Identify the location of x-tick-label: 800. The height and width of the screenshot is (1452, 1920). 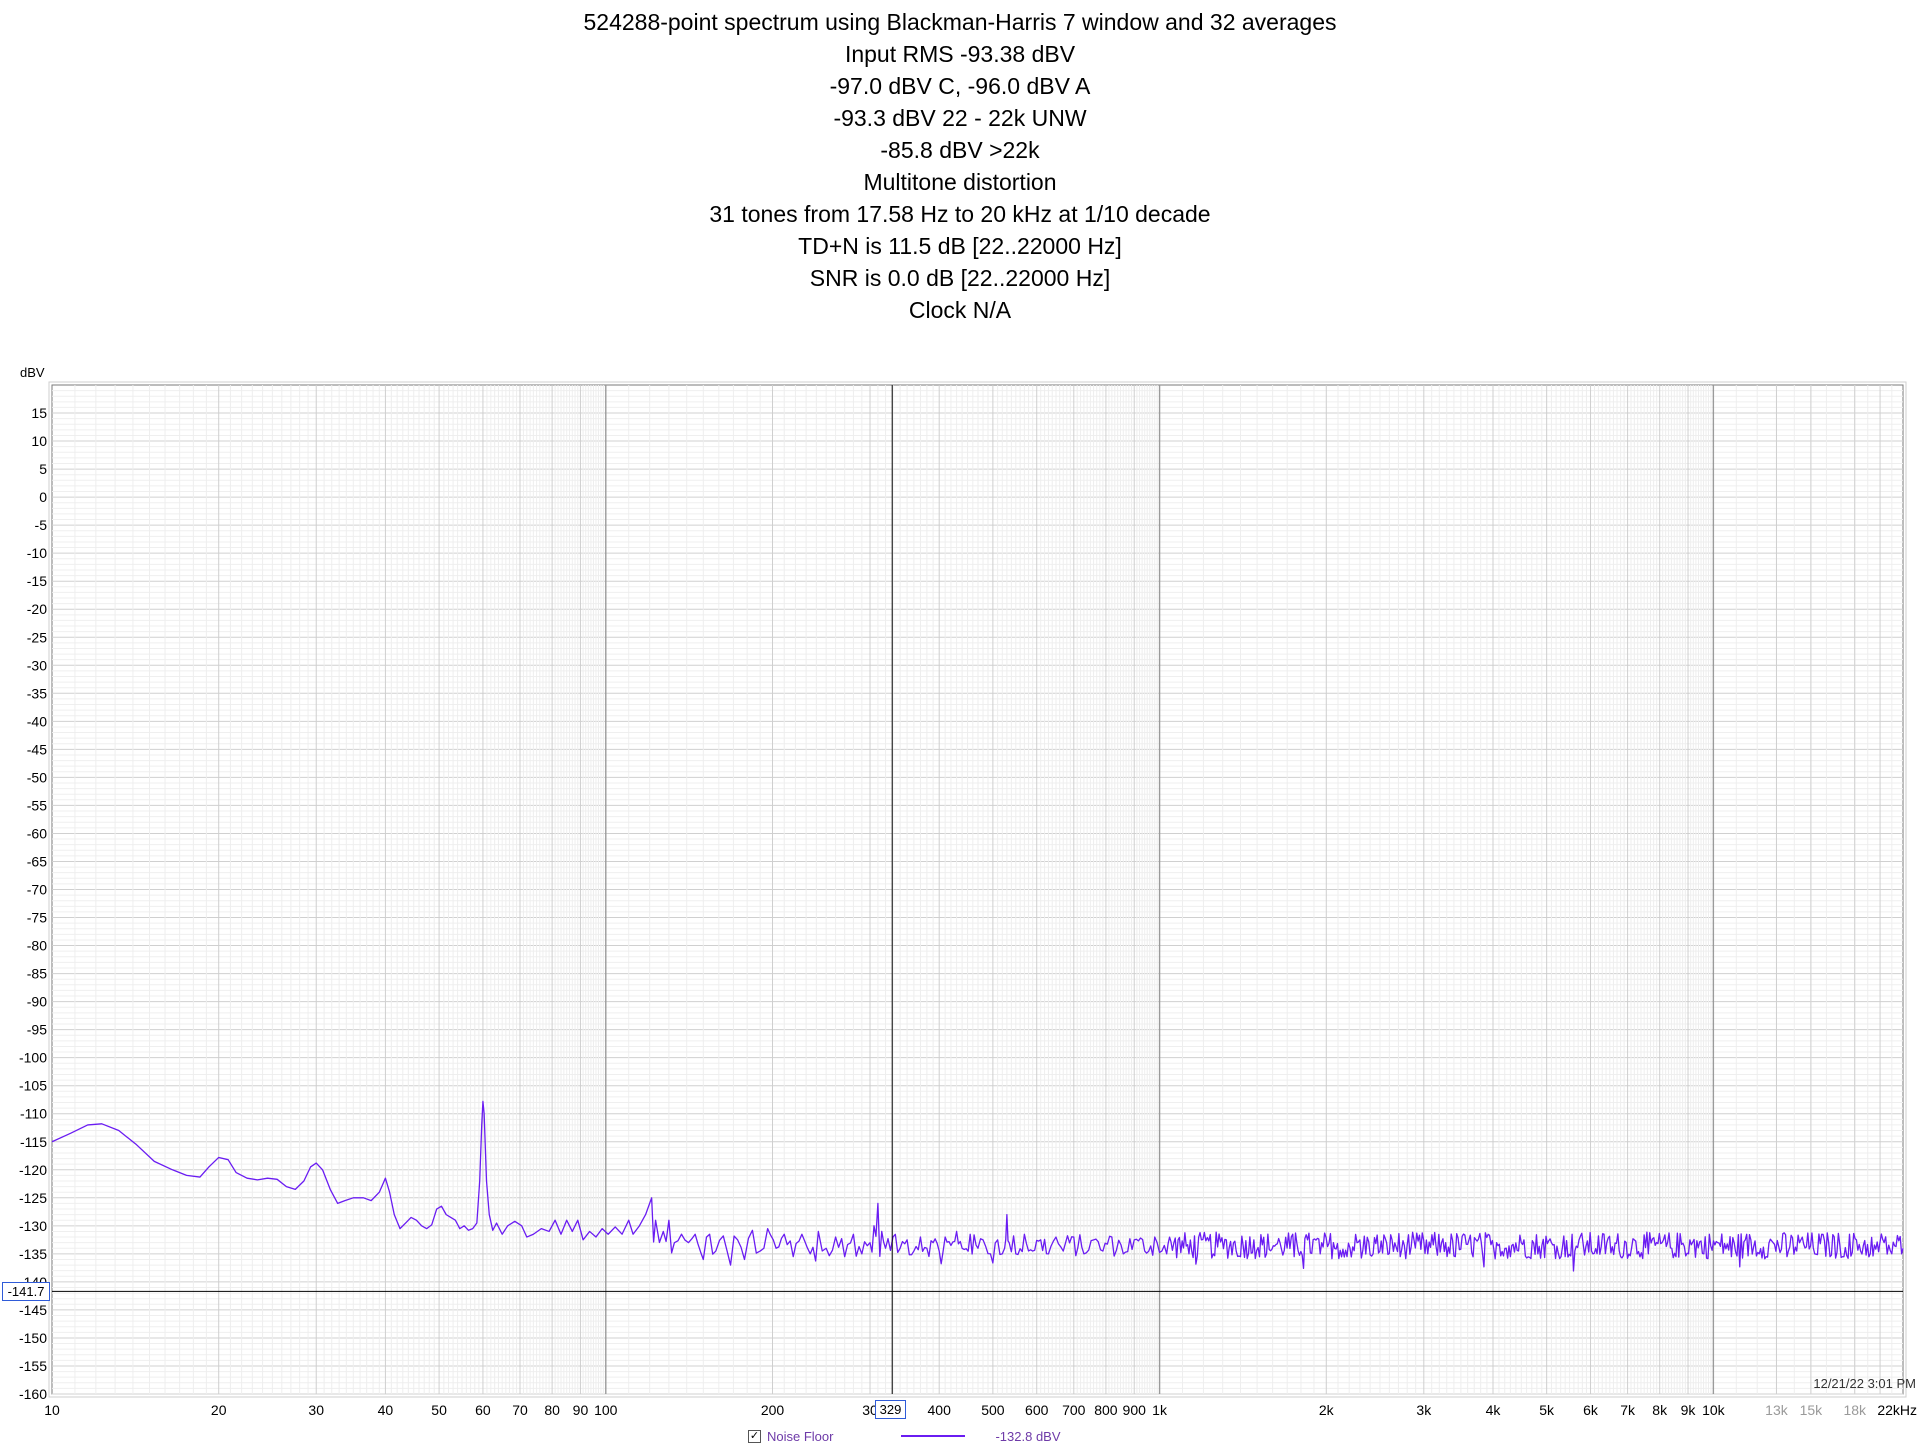
(1106, 1410).